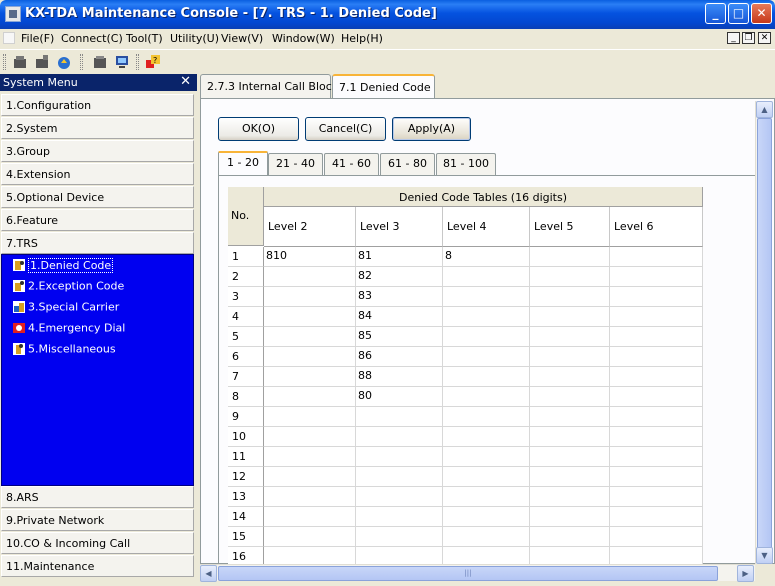 Image resolution: width=775 pixels, height=586 pixels. Describe the element at coordinates (764, 337) in the screenshot. I see `vertical-scroll-thumb` at that location.